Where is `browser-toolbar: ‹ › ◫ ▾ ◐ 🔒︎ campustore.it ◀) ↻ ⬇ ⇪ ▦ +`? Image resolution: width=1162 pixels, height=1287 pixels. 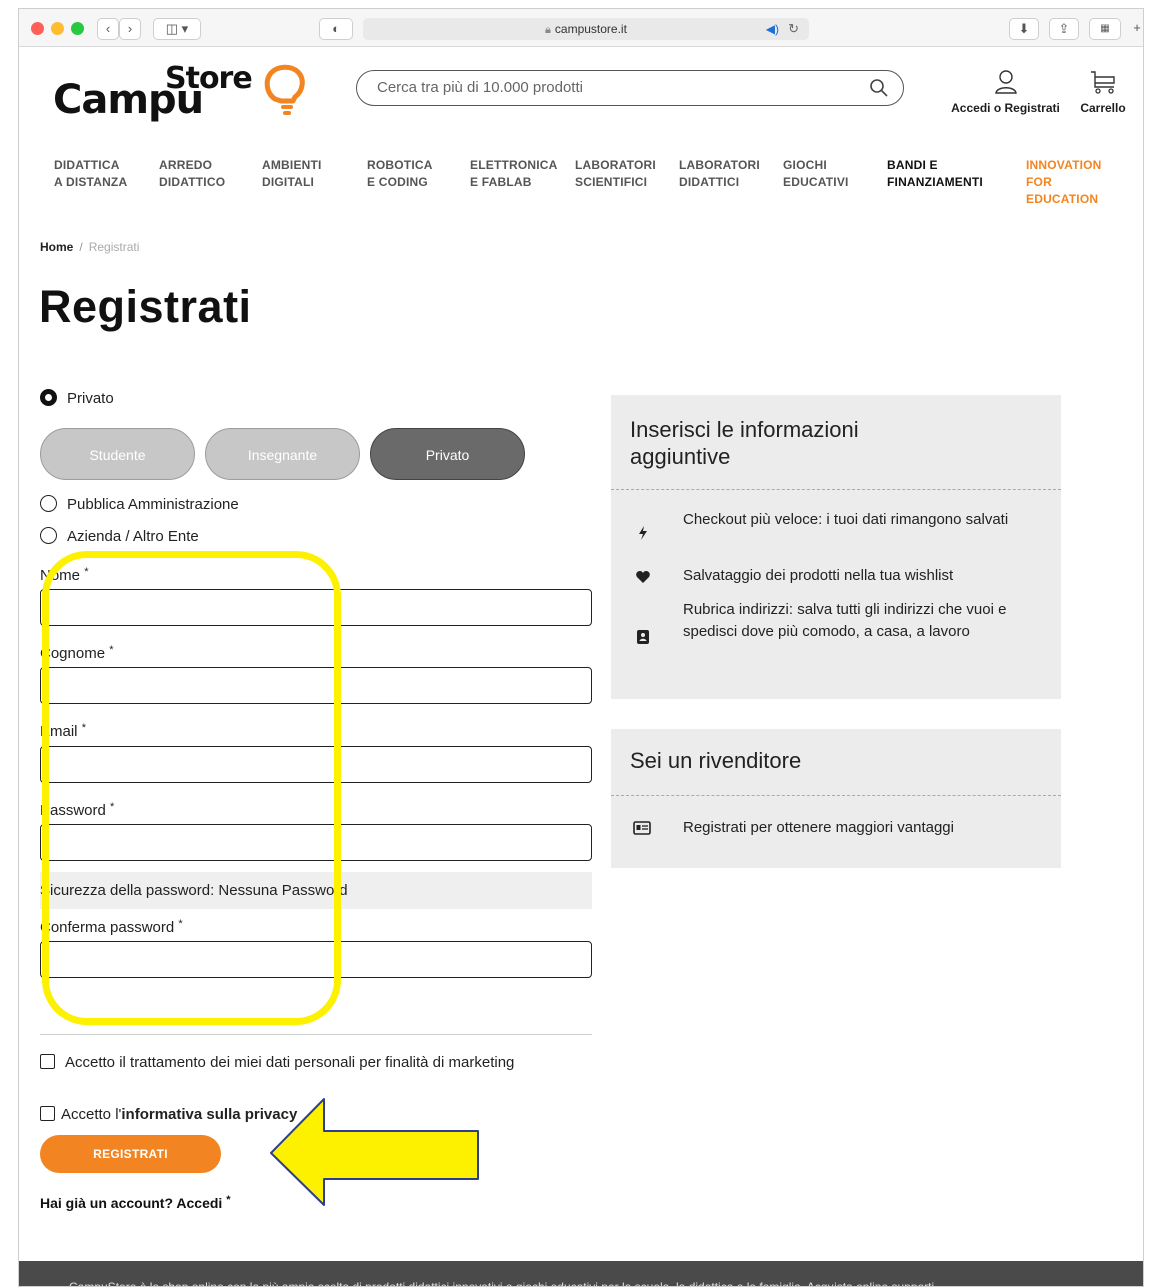
browser-toolbar: ‹ › ◫ ▾ ◐ 🔒︎ campustore.it ◀) ↻ ⬇ ⇪ ▦ + is located at coordinates (581, 28).